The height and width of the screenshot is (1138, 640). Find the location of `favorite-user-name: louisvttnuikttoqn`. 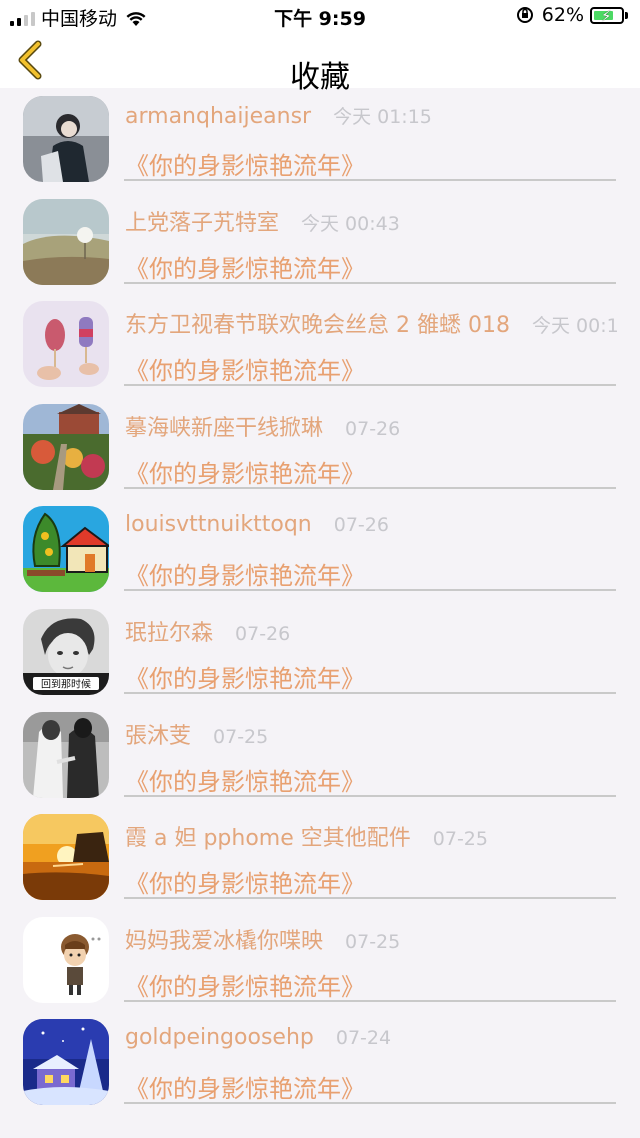

favorite-user-name: louisvttnuikttoqn is located at coordinates (218, 525).